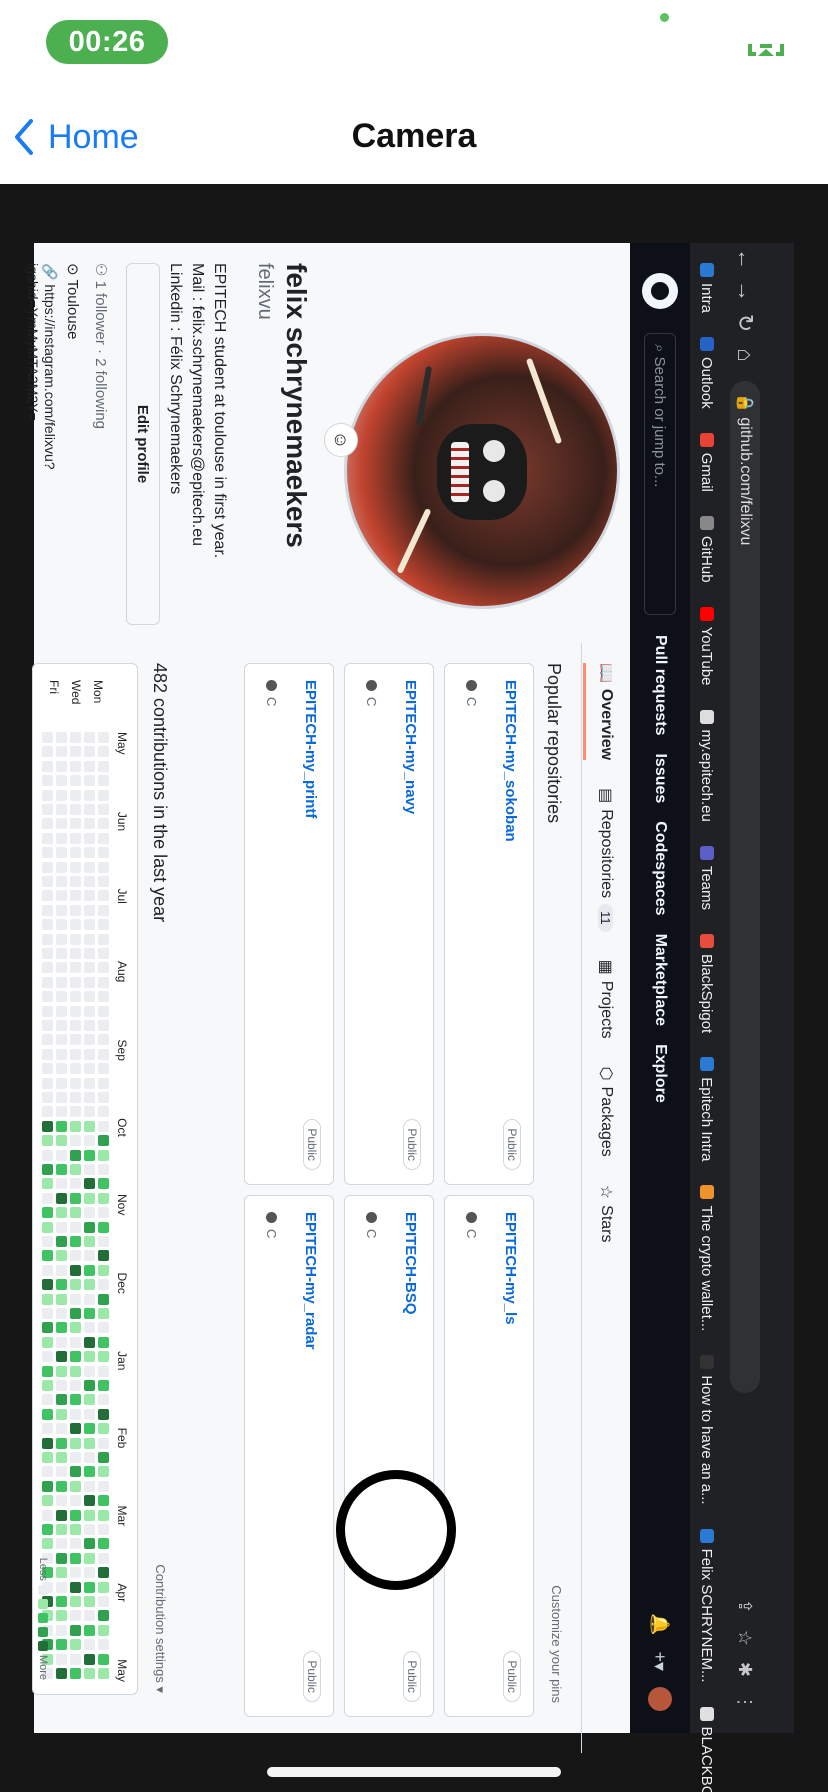 The width and height of the screenshot is (828, 1792). What do you see at coordinates (605, 796) in the screenshot?
I see `repo-icon: ▤` at bounding box center [605, 796].